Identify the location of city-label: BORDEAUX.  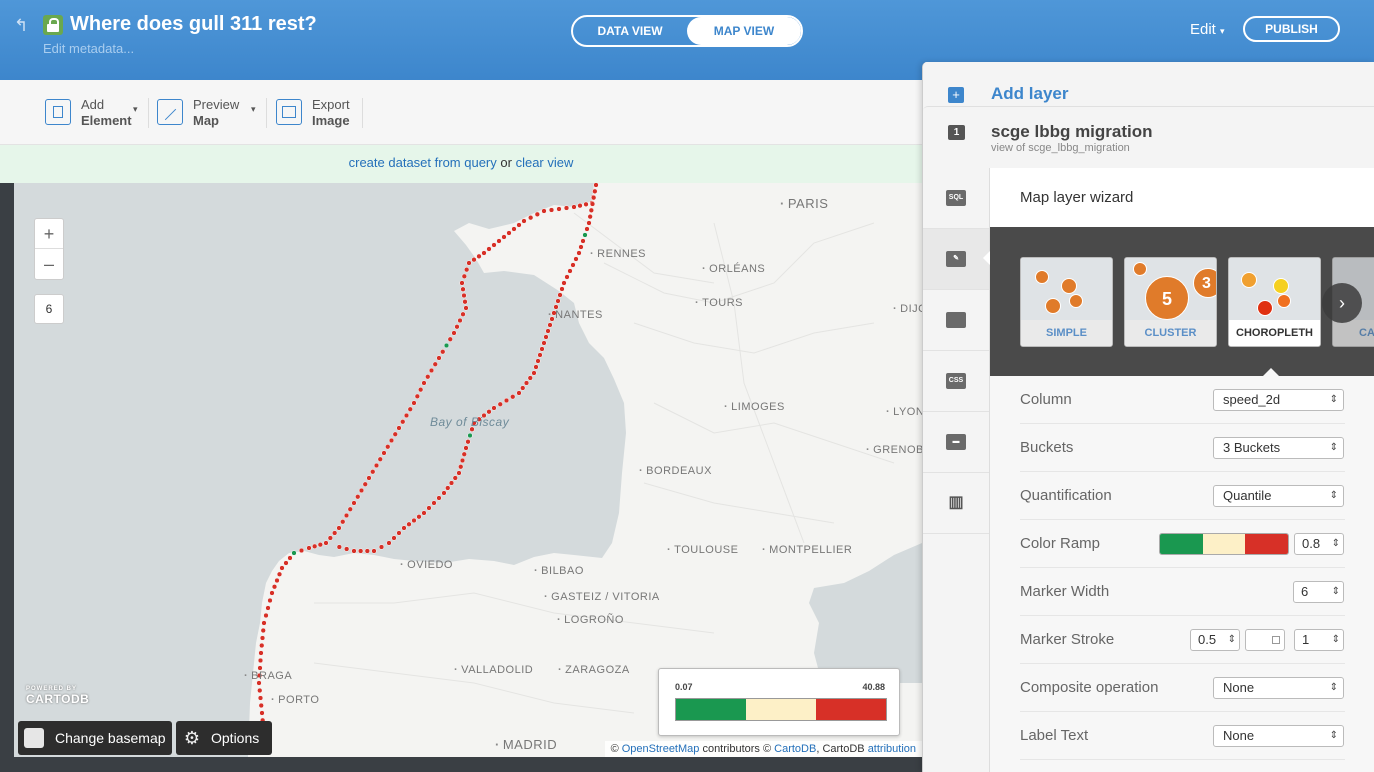
(675, 471).